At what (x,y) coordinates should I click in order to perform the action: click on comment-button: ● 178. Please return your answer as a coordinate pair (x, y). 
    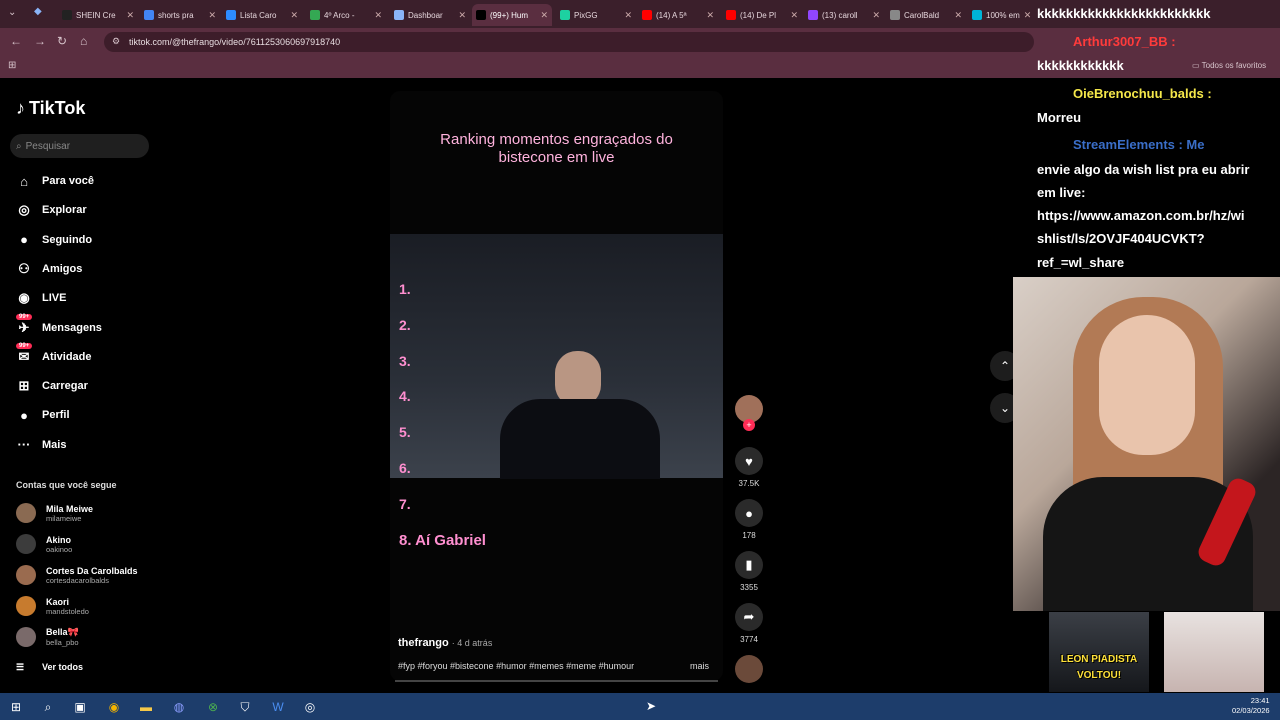
    Looking at the image, I should click on (749, 519).